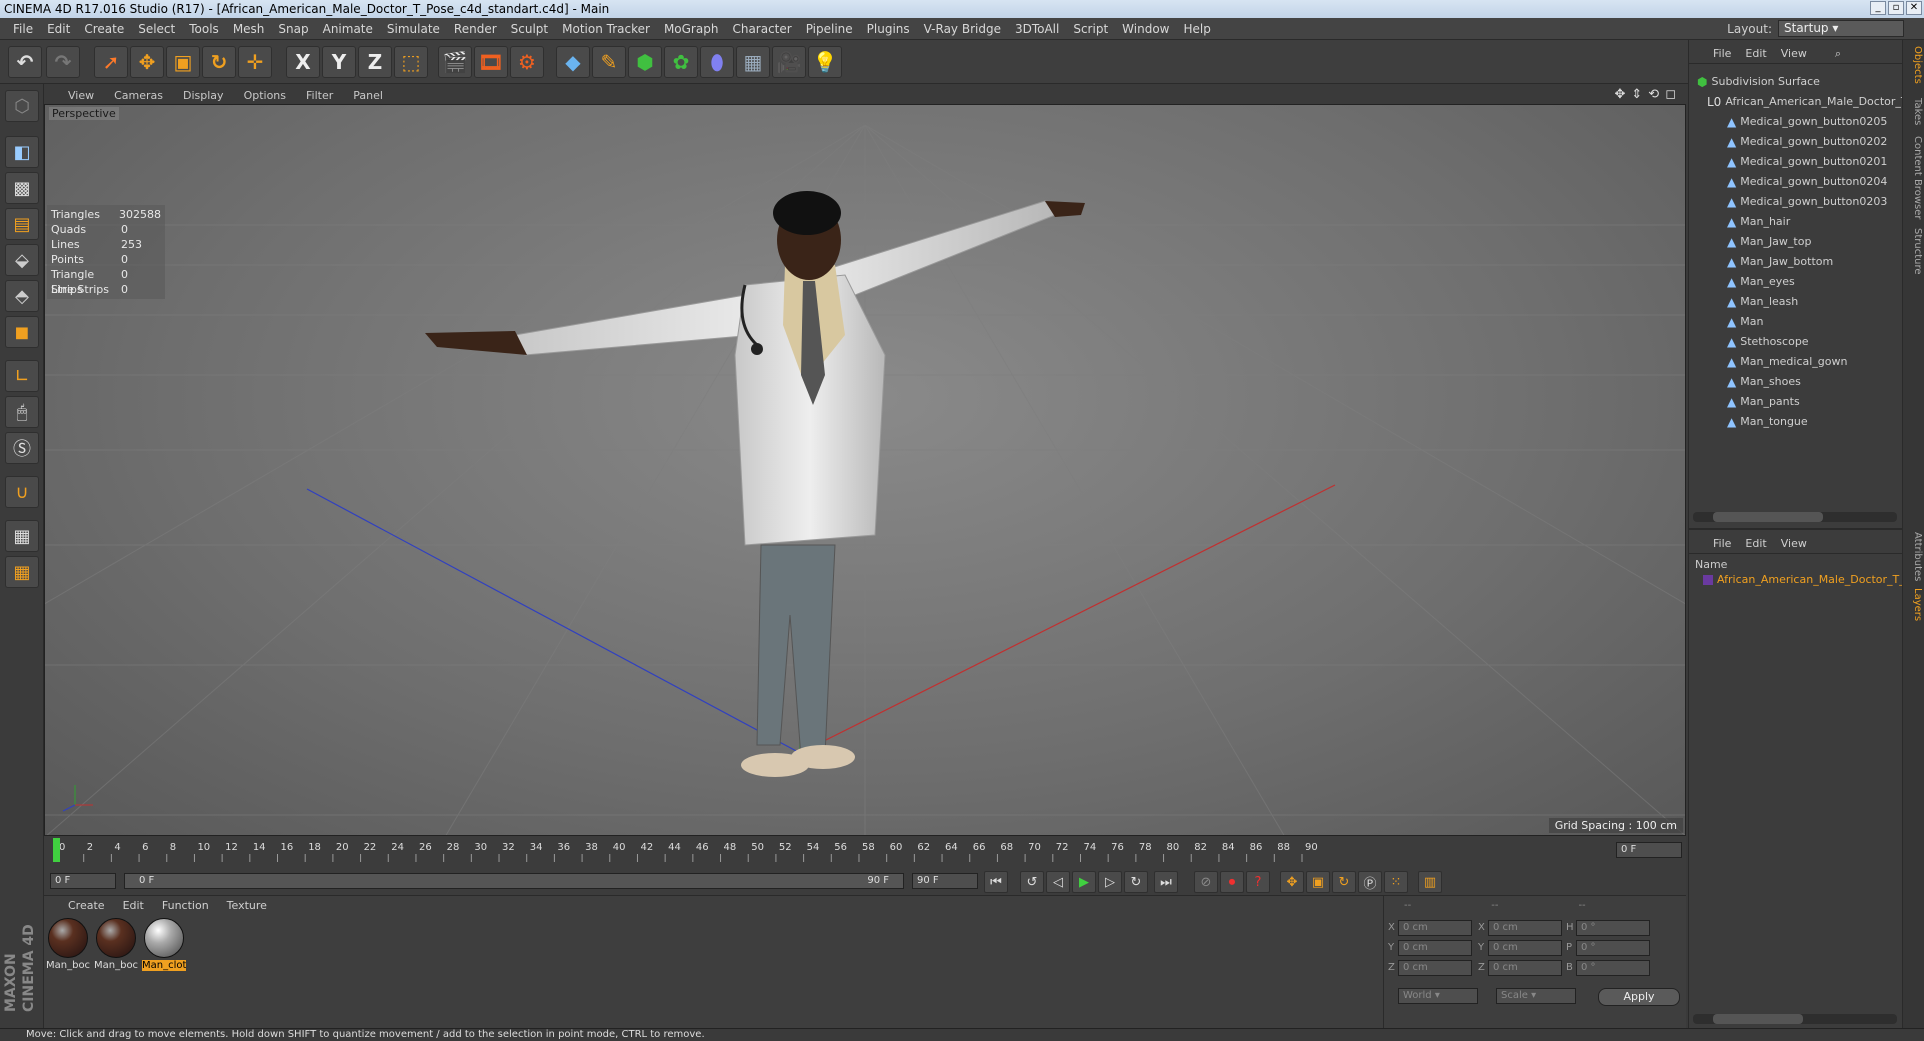  Describe the element at coordinates (58, 29) in the screenshot. I see `menu-edit: Edit` at that location.